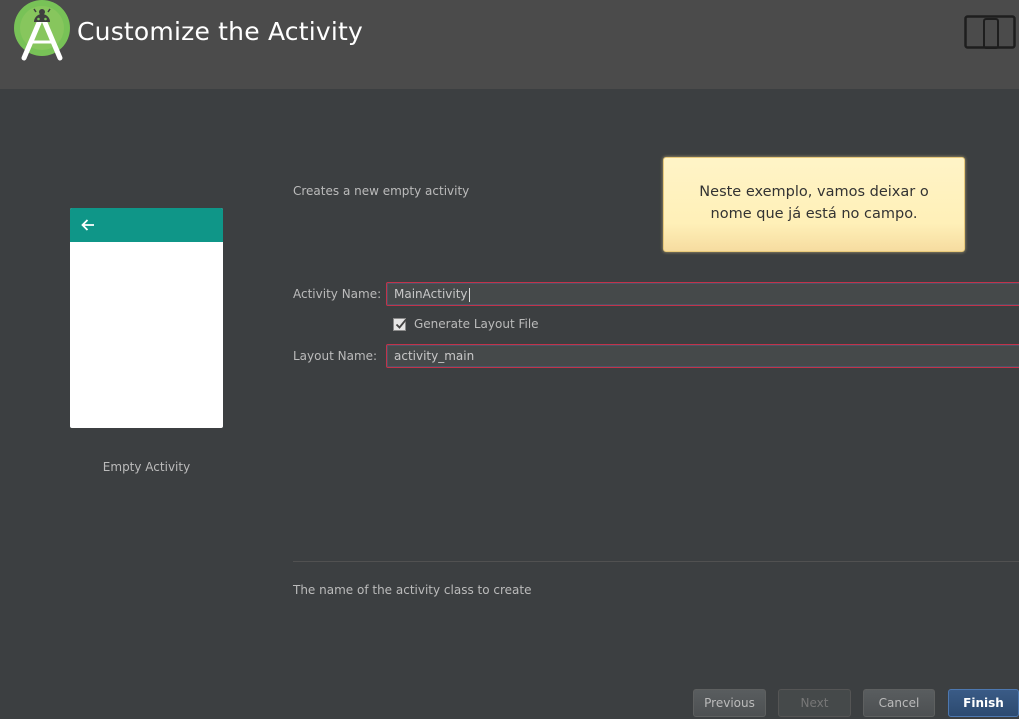  Describe the element at coordinates (88, 225) in the screenshot. I see `back-arrow-icon` at that location.